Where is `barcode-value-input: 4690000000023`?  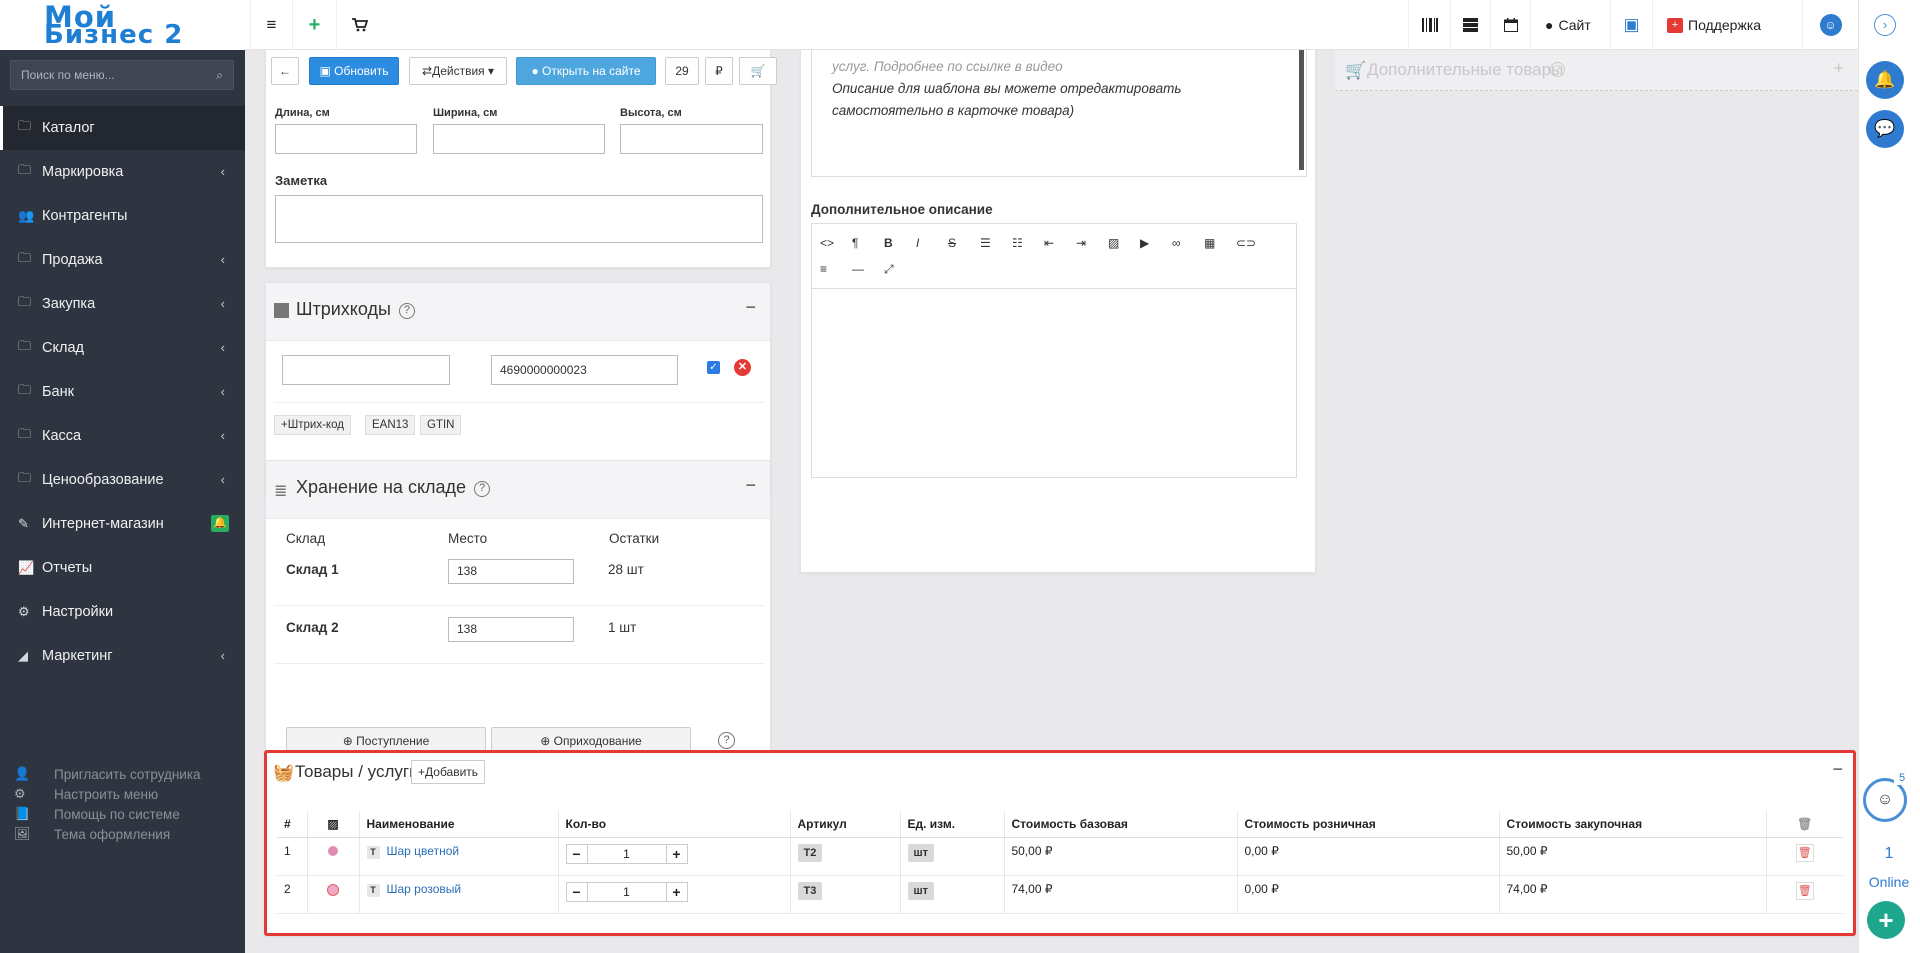 barcode-value-input: 4690000000023 is located at coordinates (584, 370).